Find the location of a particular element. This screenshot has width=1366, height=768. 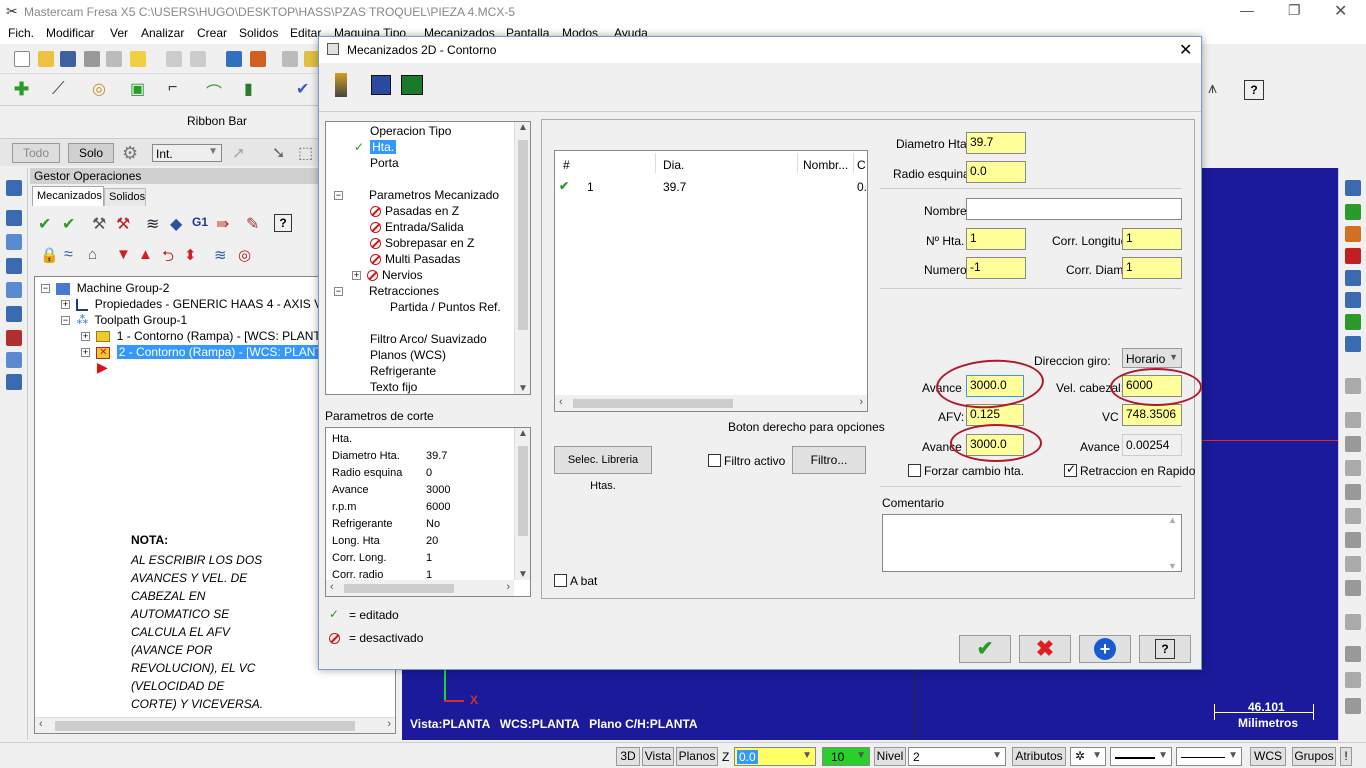

corr-diam-input: 1 is located at coordinates (1152, 268).